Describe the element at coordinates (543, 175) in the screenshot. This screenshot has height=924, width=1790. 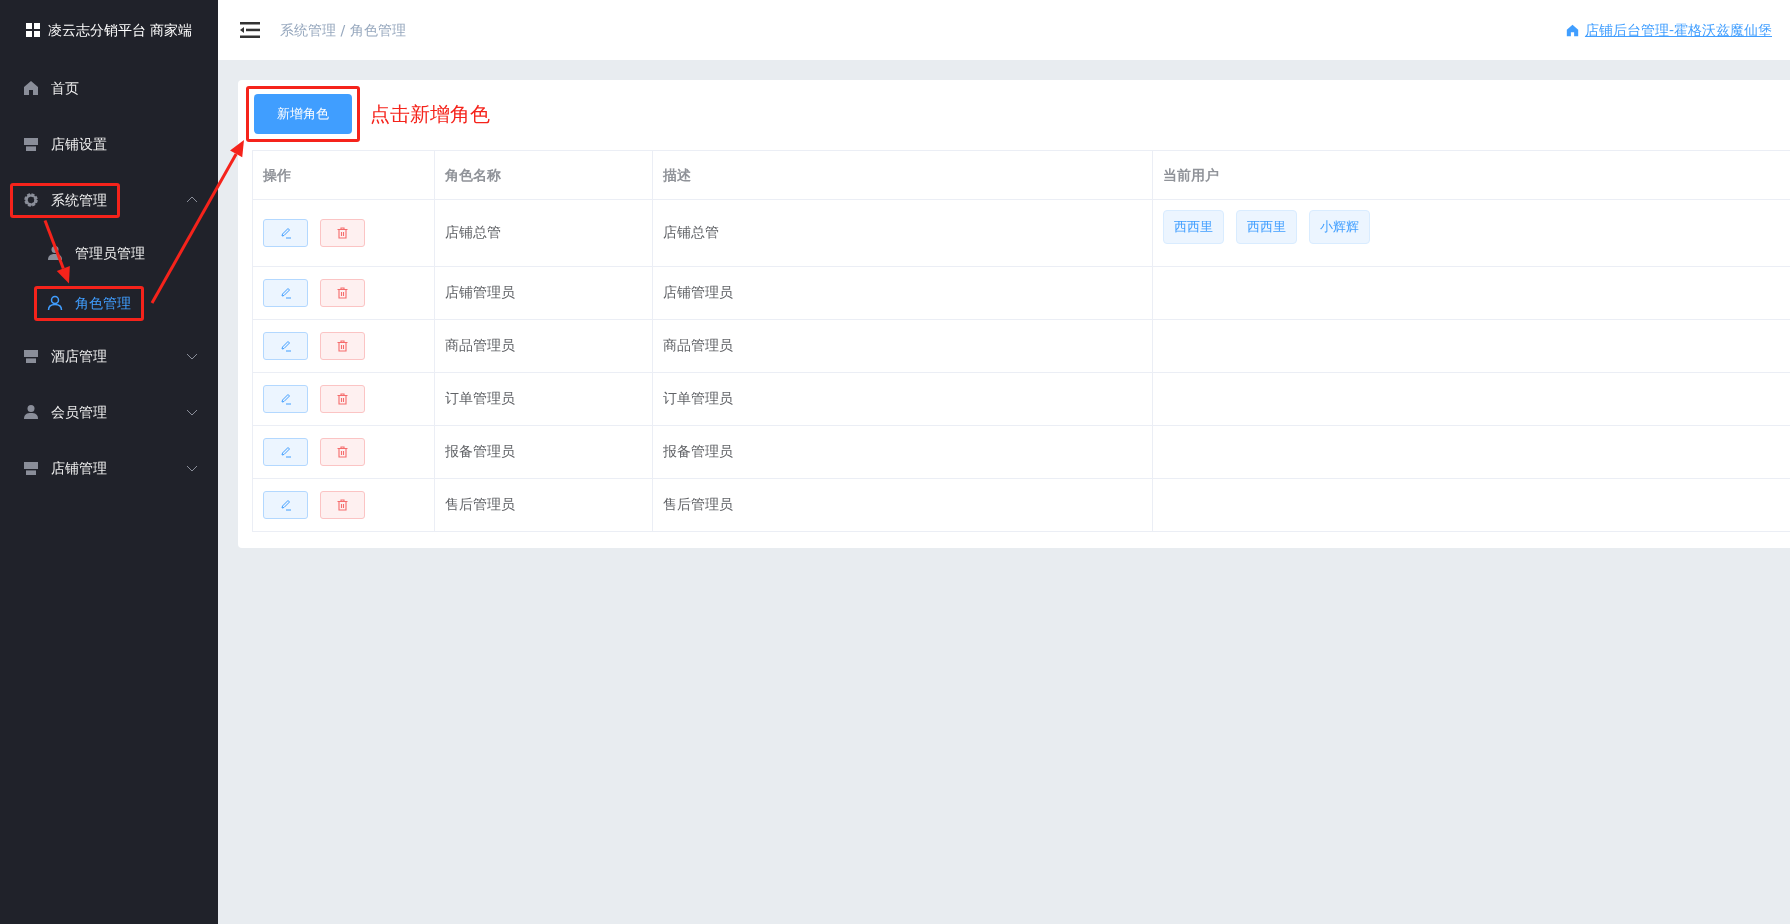
I see `column-header: 角色名称` at that location.